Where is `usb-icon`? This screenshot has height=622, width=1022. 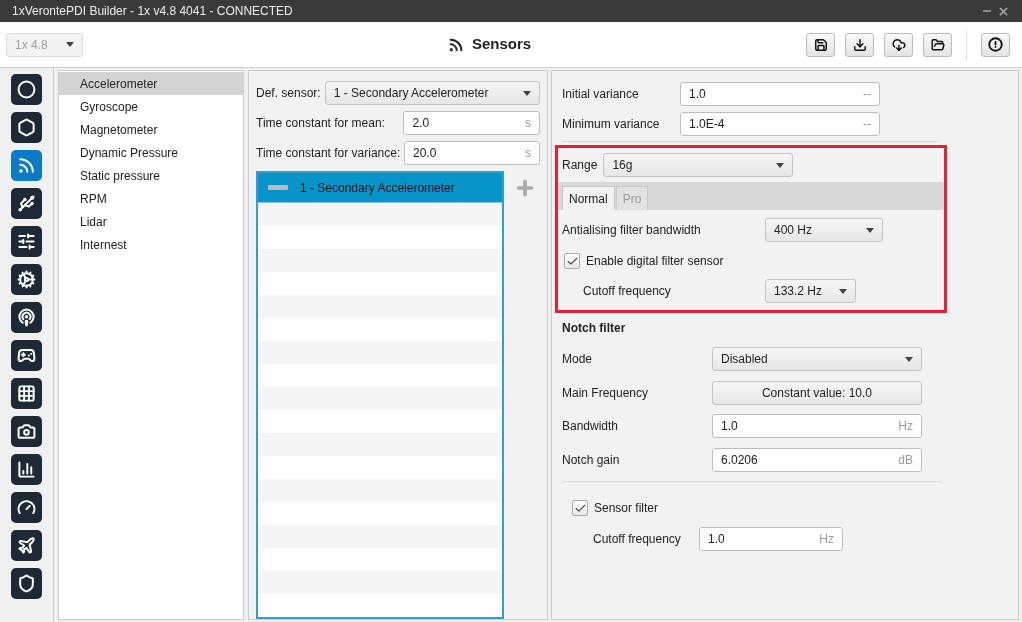
usb-icon is located at coordinates (26, 203).